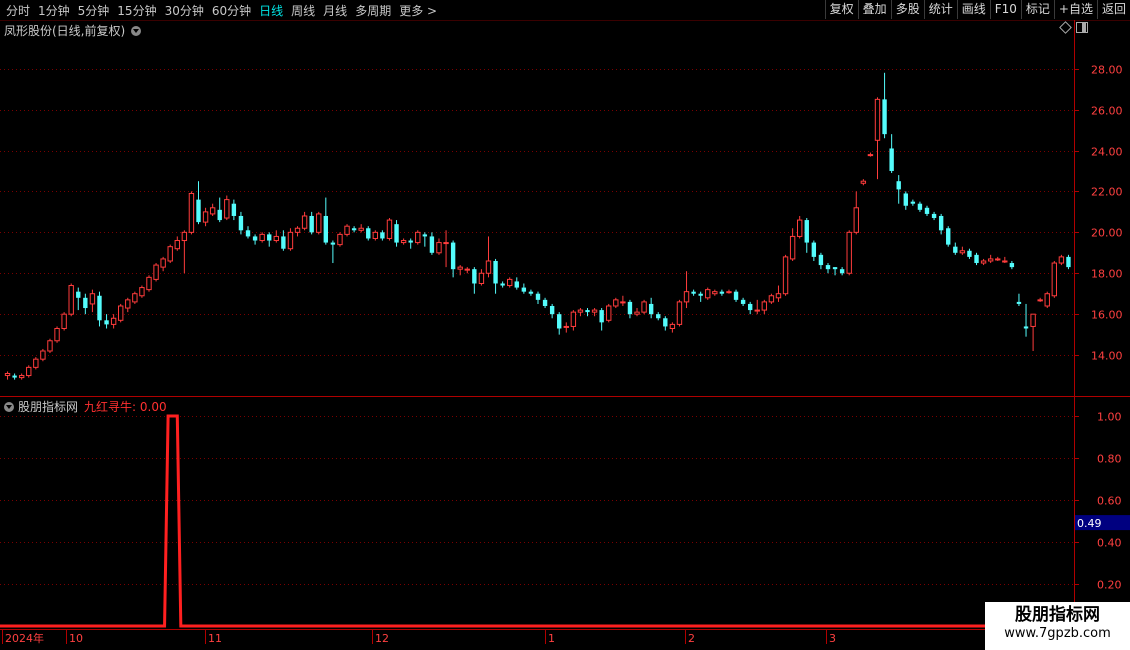  What do you see at coordinates (110, 407) in the screenshot?
I see `indicator-label-text: 九红寻牛:` at bounding box center [110, 407].